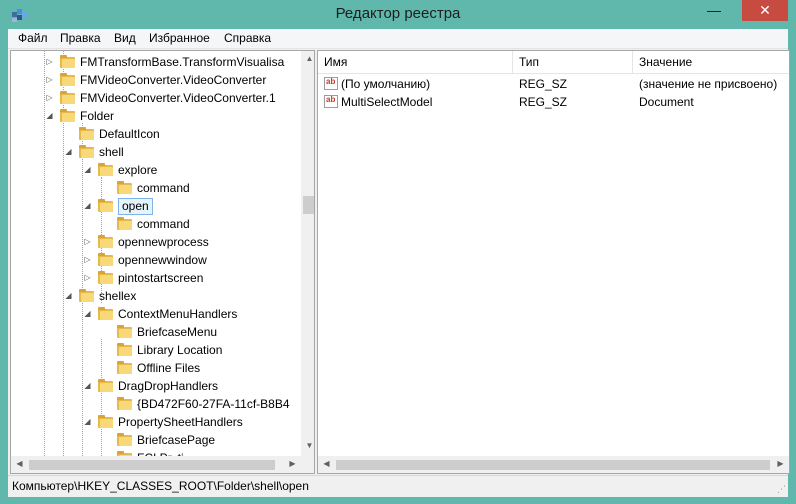  I want to click on tree-item: ▷ FMTransformBase.TransformVisualisa, so click(156, 62).